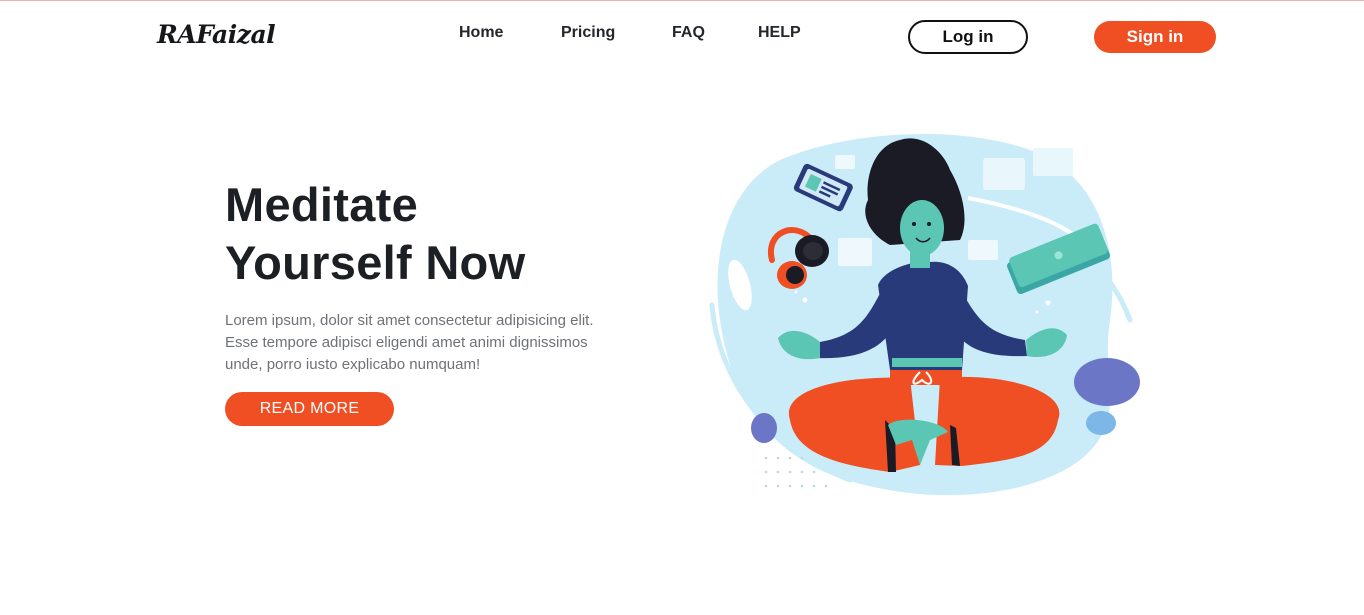 The image size is (1364, 615). What do you see at coordinates (309, 409) in the screenshot?
I see `read-more-button: READ MORE` at bounding box center [309, 409].